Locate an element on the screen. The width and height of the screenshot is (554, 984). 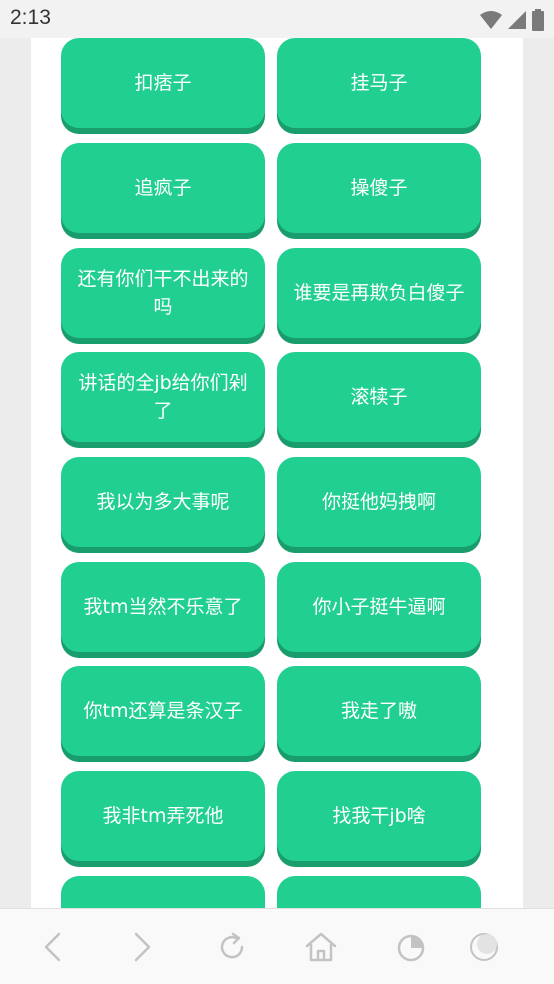
wifi-icon is located at coordinates (491, 20).